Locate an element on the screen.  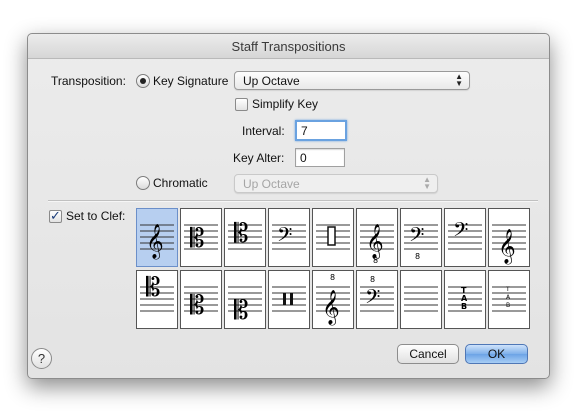
title-bar: Staff Transpositions is located at coordinates (288, 46).